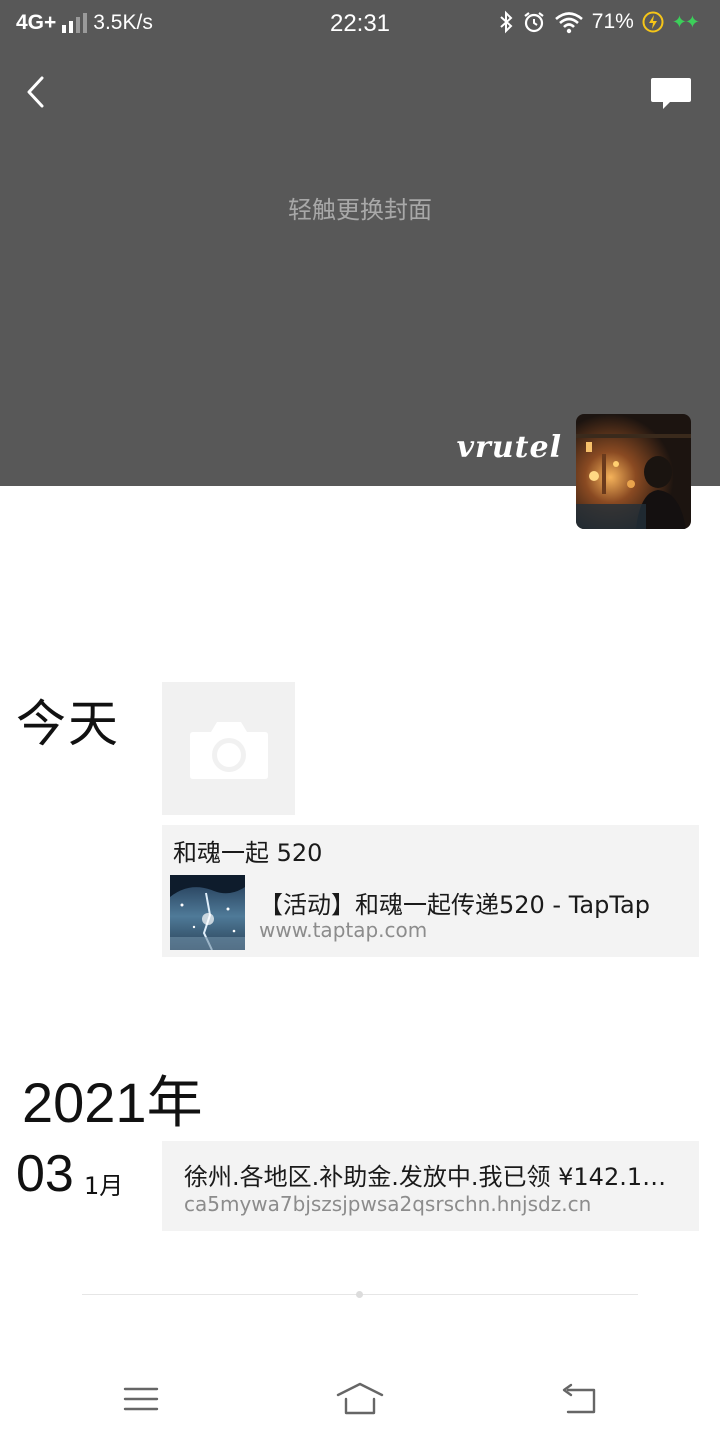 The height and width of the screenshot is (1440, 720). I want to click on home-icon, so click(360, 1398).